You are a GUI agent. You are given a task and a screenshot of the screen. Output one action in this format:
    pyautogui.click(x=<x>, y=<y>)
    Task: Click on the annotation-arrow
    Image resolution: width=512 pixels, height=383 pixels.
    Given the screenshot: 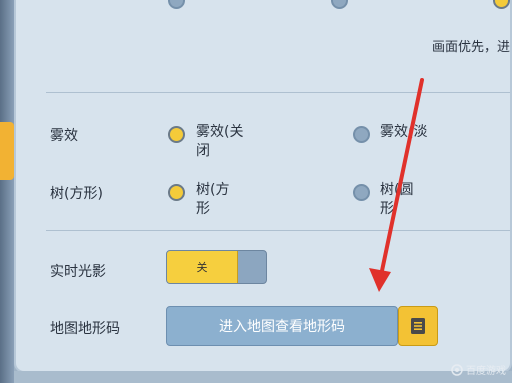 What is the action you would take?
    pyautogui.click(x=396, y=185)
    